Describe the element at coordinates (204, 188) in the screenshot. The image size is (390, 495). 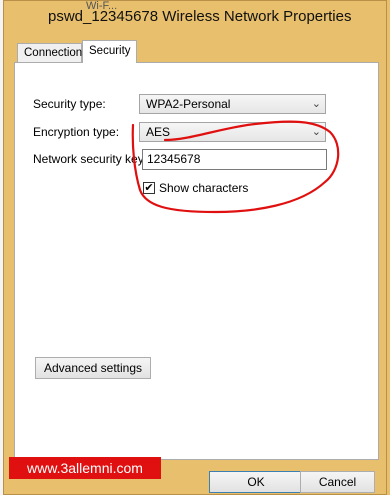
I see `show-characters-label: Show characters` at that location.